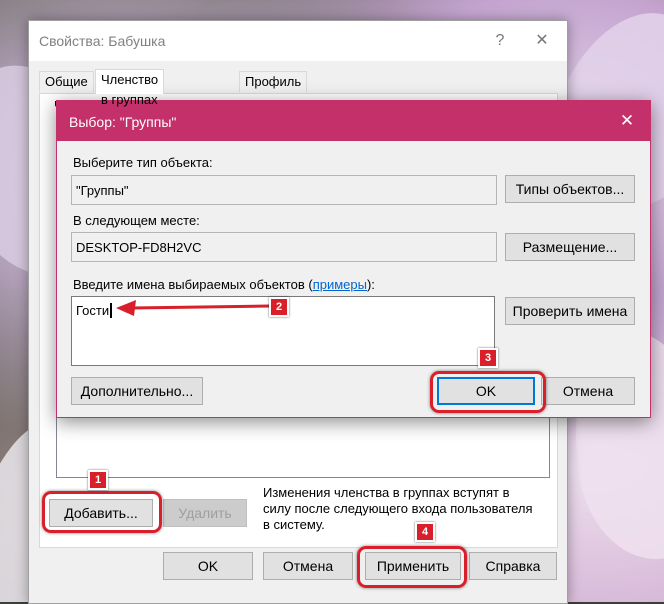 The width and height of the screenshot is (664, 604). Describe the element at coordinates (488, 358) in the screenshot. I see `step-badge-3: 3` at that location.